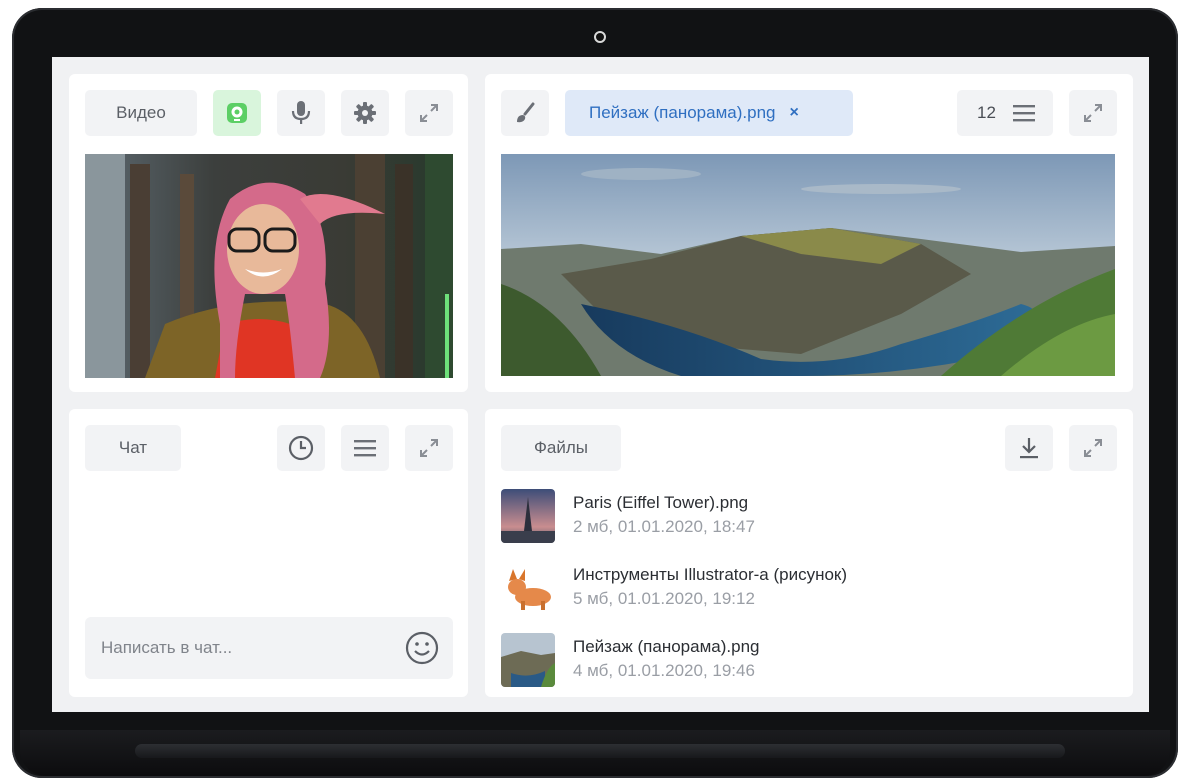  What do you see at coordinates (1005, 113) in the screenshot?
I see `layer-counter-button: 12` at bounding box center [1005, 113].